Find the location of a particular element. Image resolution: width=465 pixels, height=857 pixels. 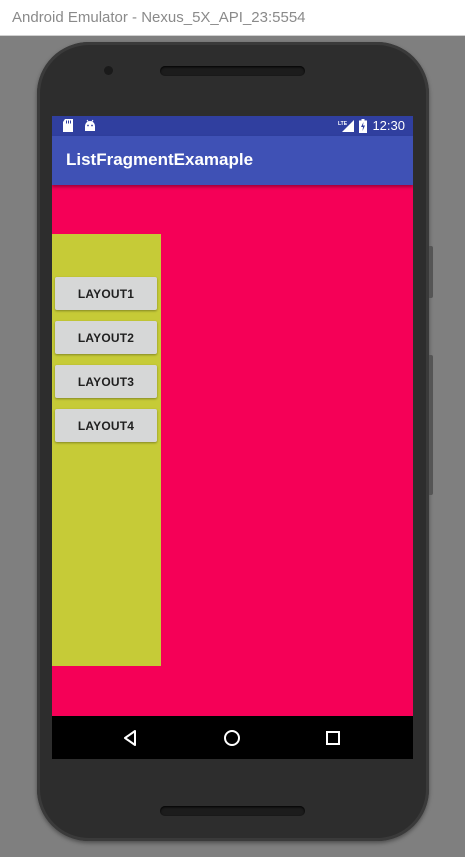

layout3-button: LAYOUT3 is located at coordinates (106, 381).